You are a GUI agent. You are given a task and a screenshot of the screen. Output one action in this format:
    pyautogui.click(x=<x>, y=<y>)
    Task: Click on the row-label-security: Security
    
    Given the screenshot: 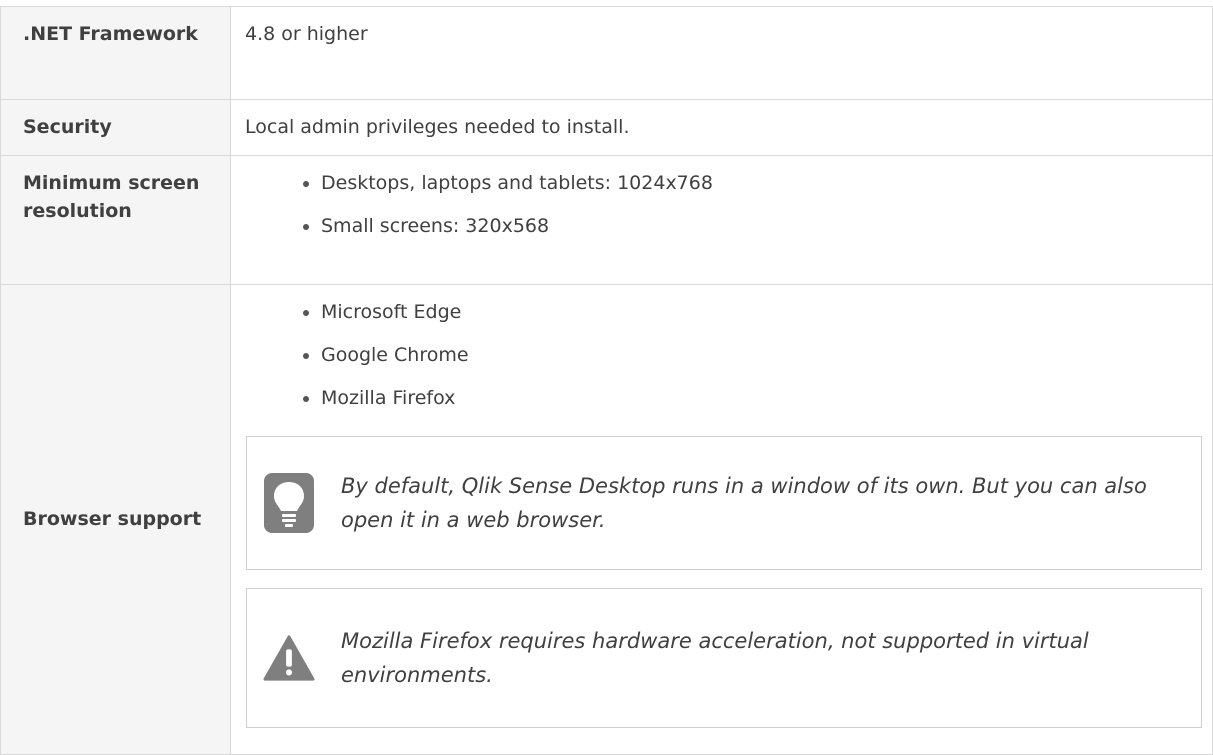 What is the action you would take?
    pyautogui.click(x=115, y=127)
    